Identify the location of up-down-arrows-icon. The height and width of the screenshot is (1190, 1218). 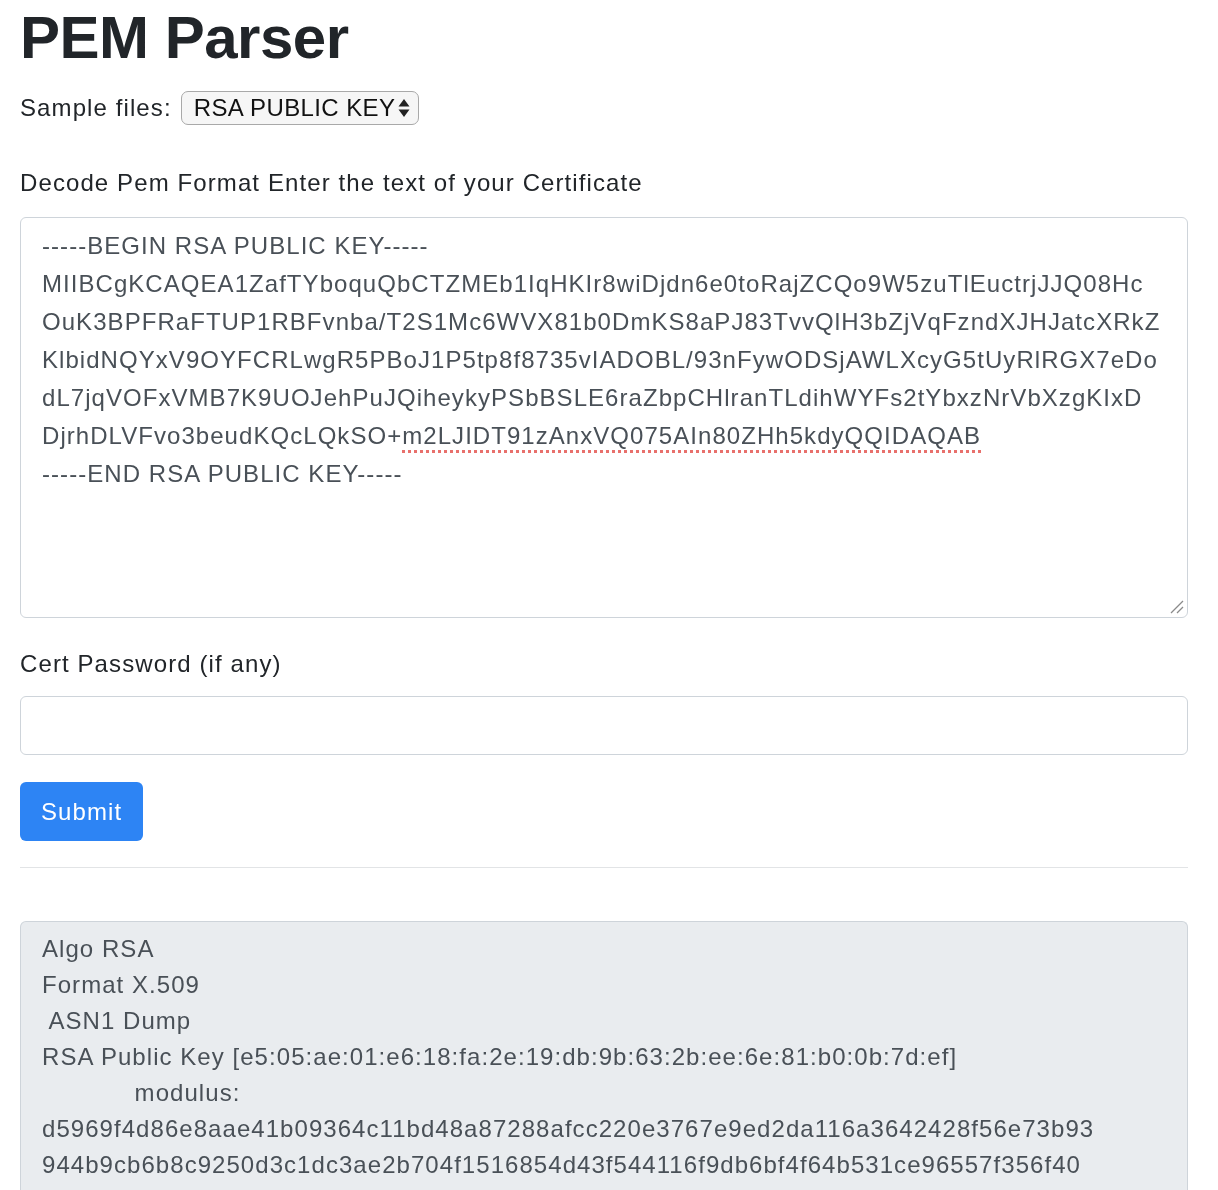
(404, 108).